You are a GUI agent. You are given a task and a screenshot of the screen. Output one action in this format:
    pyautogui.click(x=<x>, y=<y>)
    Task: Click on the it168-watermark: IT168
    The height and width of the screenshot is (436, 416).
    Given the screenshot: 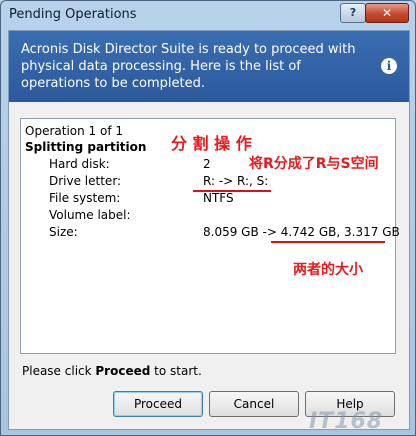 What is the action you would take?
    pyautogui.click(x=346, y=421)
    